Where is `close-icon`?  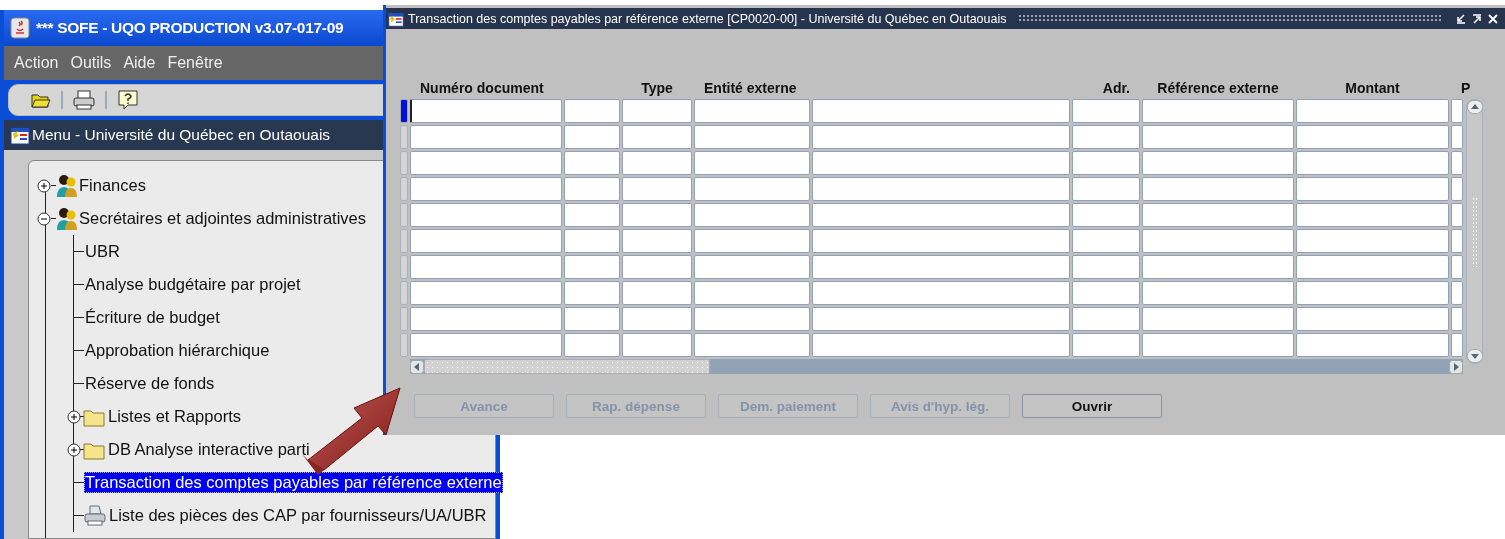
close-icon is located at coordinates (1493, 18).